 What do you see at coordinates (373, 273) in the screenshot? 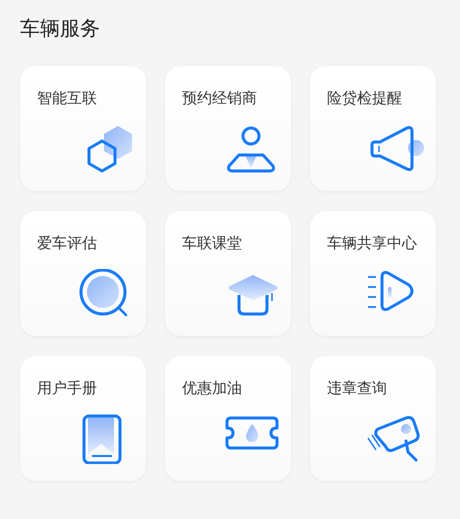
I see `service-card: 车辆共享中心` at bounding box center [373, 273].